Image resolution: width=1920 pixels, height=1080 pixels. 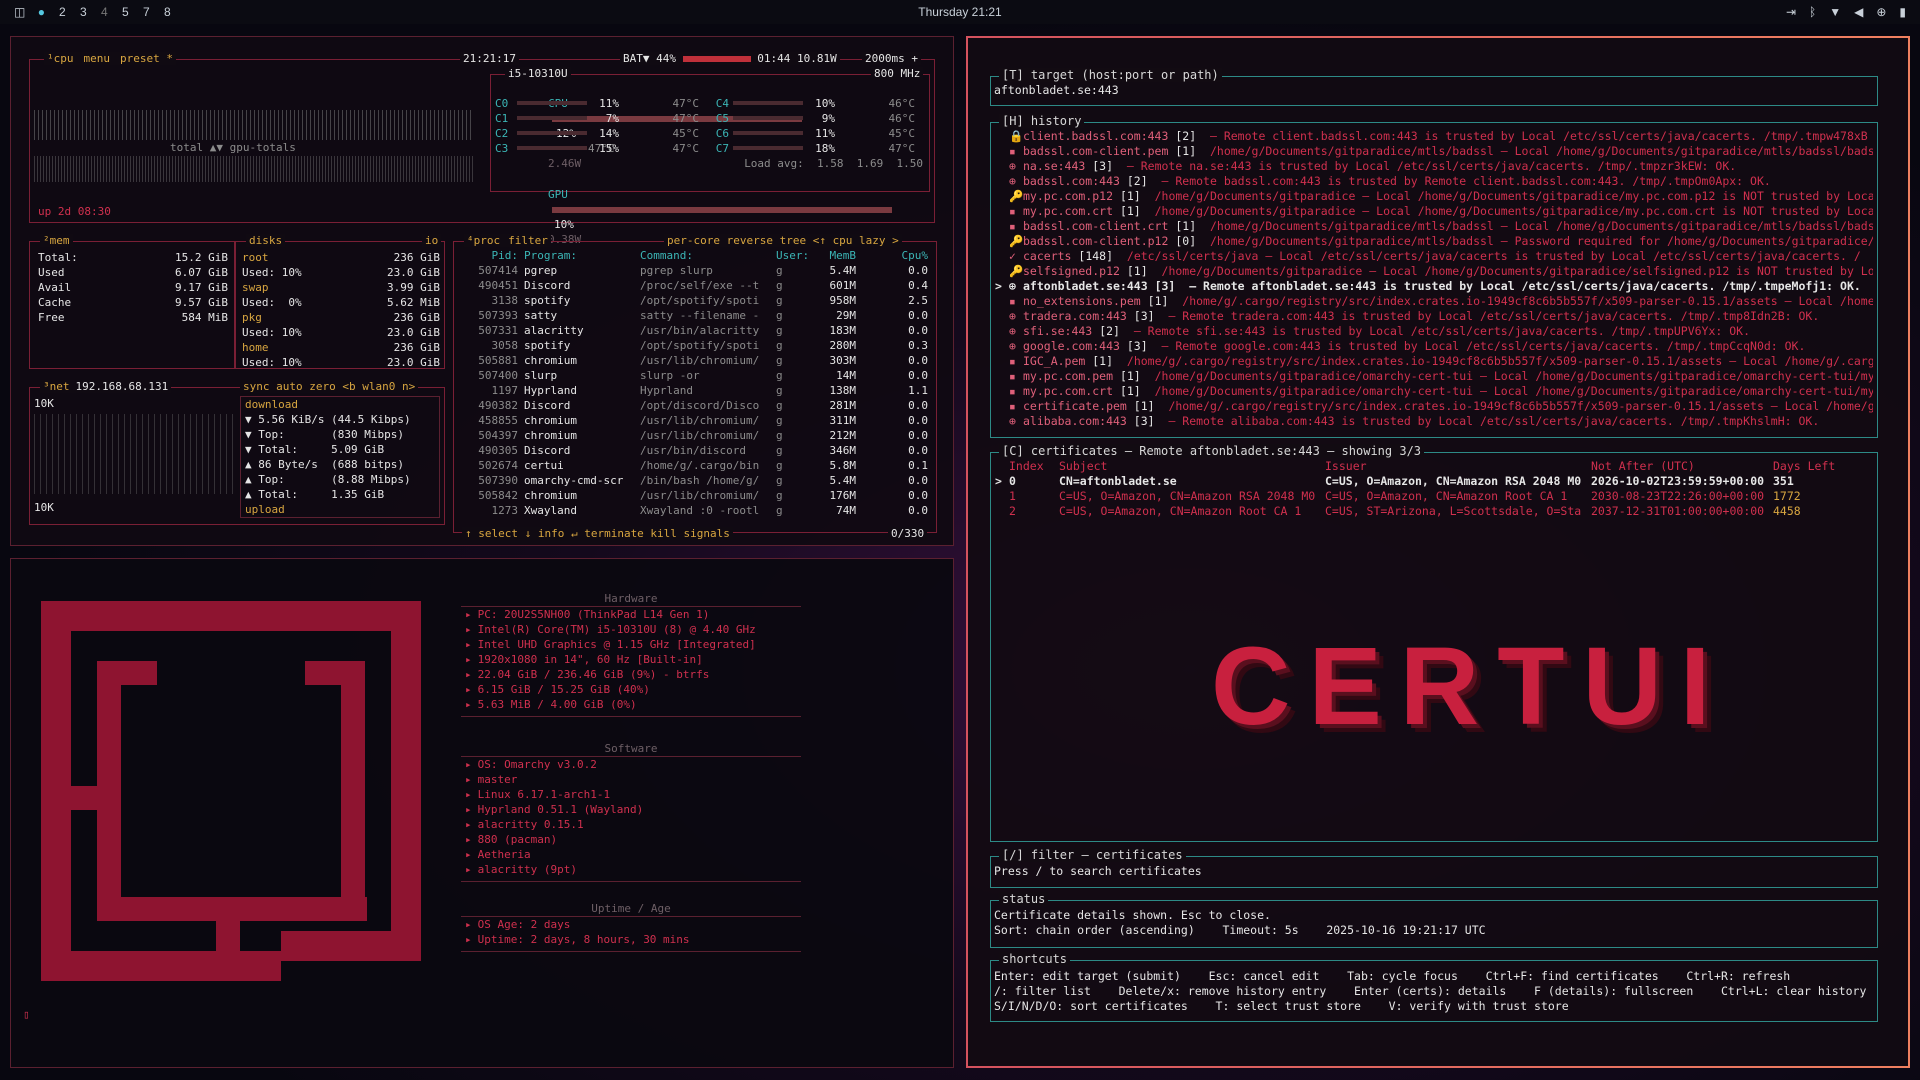 I want to click on workspace-8: 8, so click(x=167, y=12).